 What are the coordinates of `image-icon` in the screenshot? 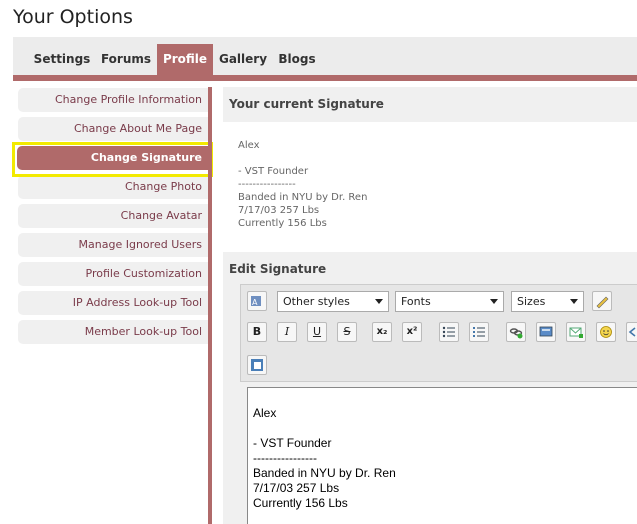 It's located at (546, 332).